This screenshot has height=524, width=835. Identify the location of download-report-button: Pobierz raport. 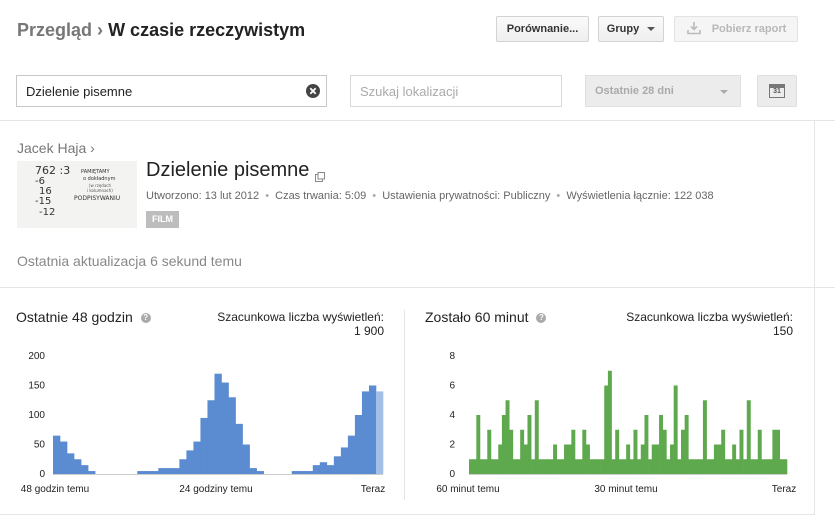
(736, 29).